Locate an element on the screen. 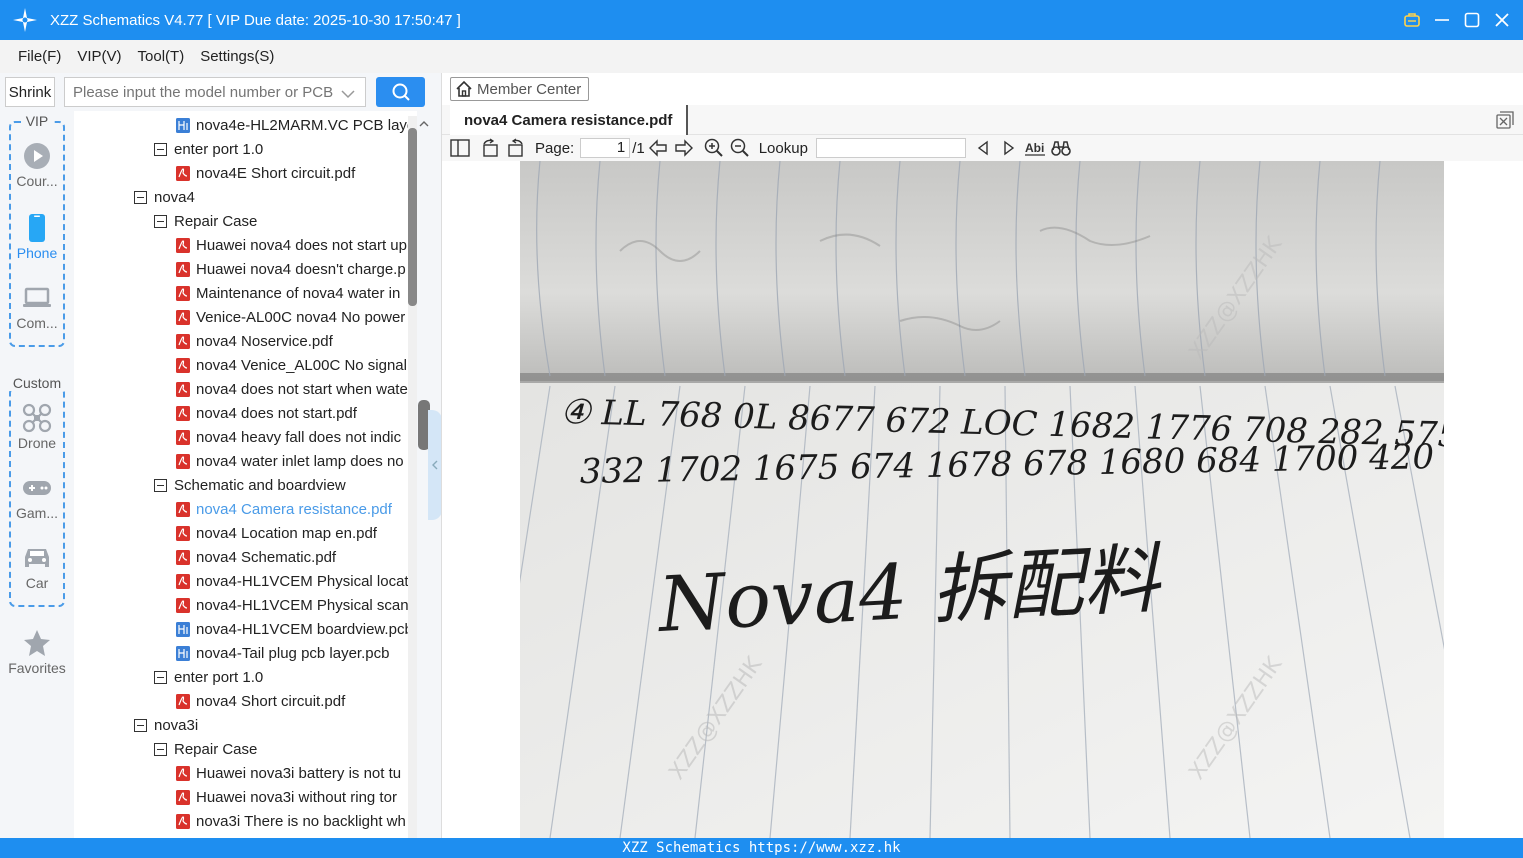  toggle-sidebar-icon is located at coordinates (460, 148).